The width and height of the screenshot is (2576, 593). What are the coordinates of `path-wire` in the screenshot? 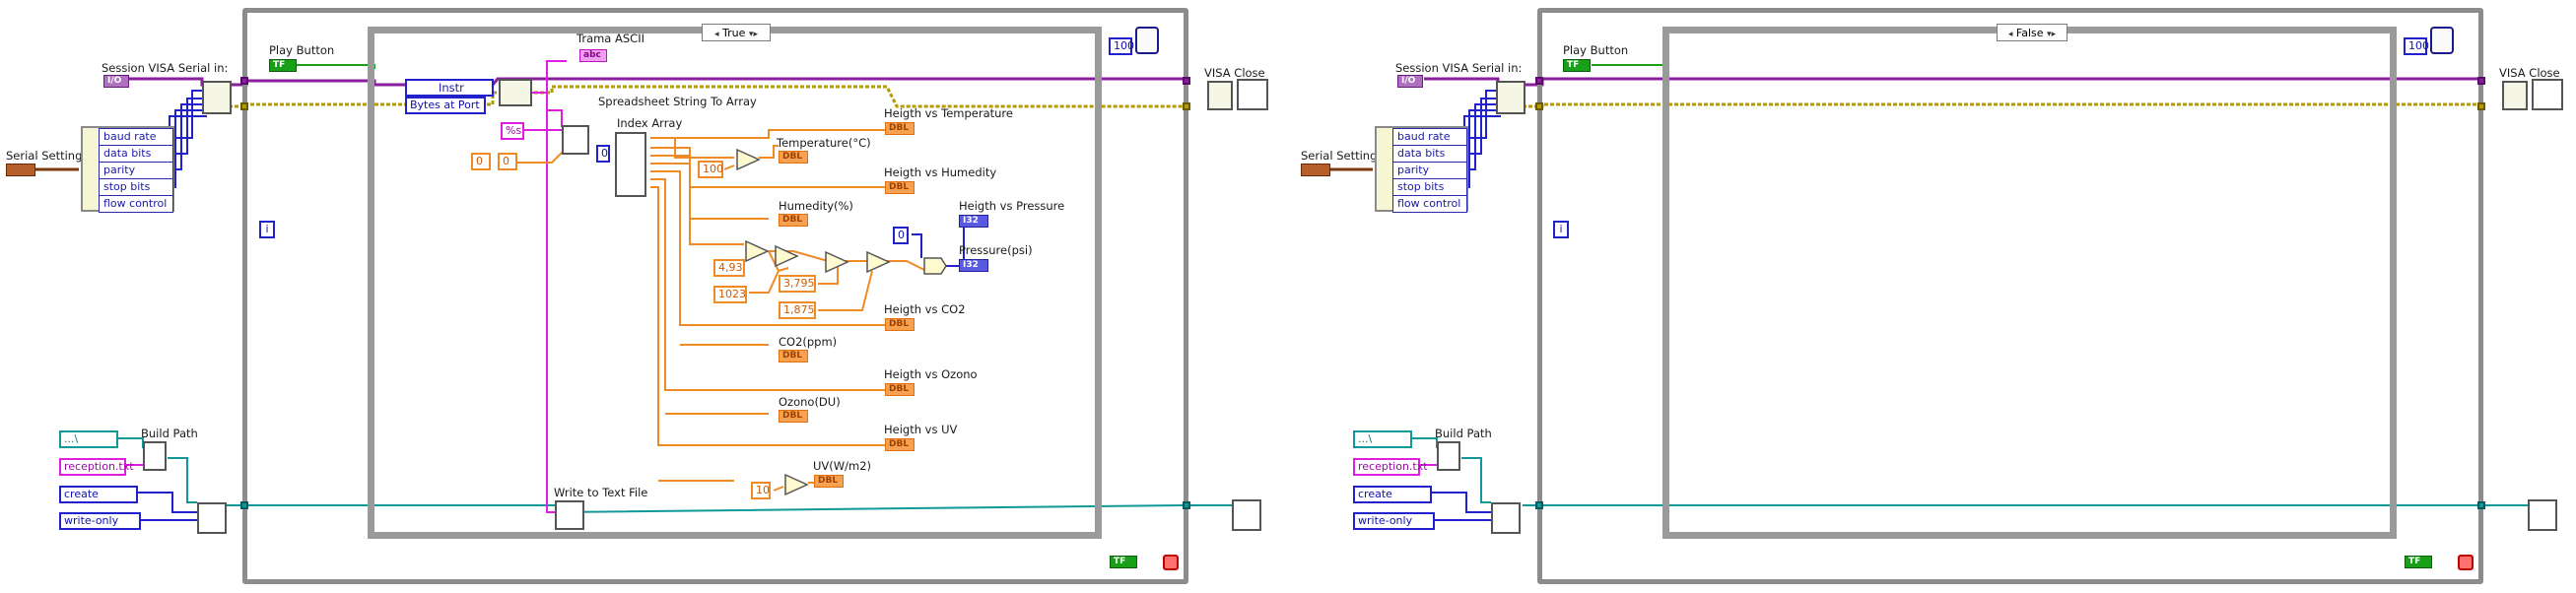 It's located at (131, 442).